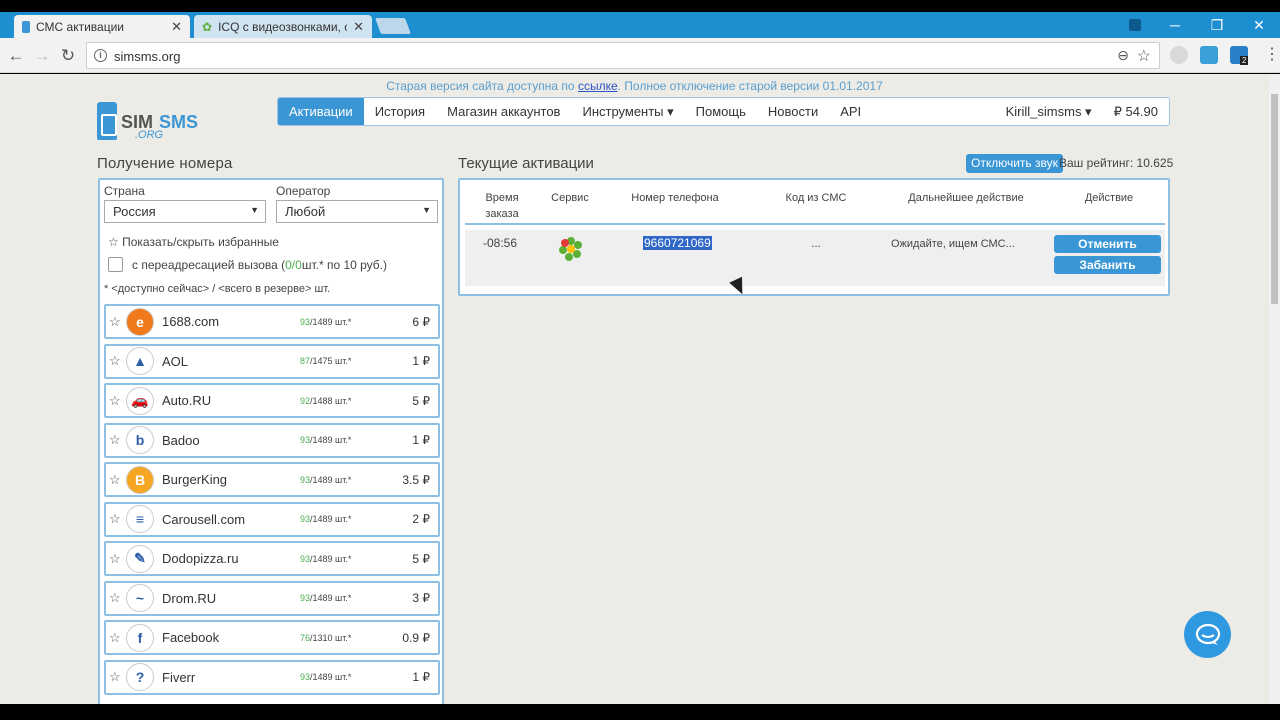 Image resolution: width=1280 pixels, height=720 pixels. I want to click on old-version-link: ссылке, so click(598, 86).